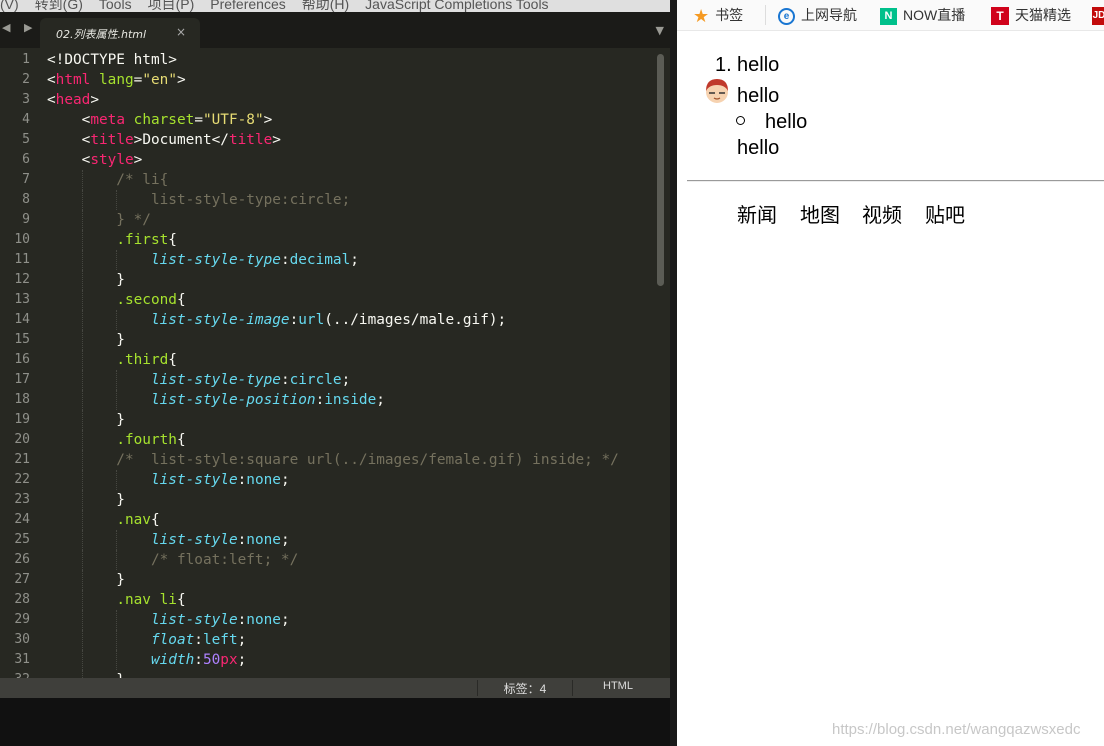  What do you see at coordinates (120, 33) in the screenshot?
I see `editor-tab: 02.列表属性.html ×` at bounding box center [120, 33].